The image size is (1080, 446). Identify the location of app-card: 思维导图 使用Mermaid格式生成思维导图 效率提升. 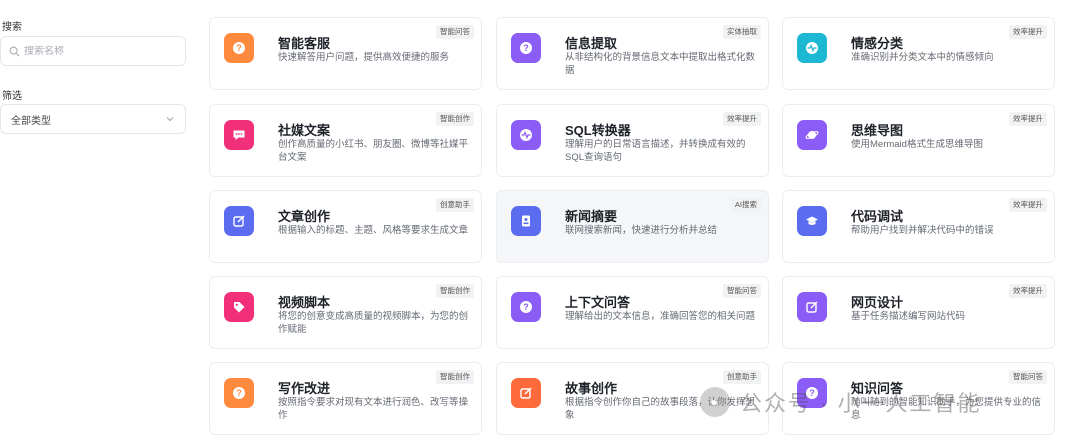
(918, 140).